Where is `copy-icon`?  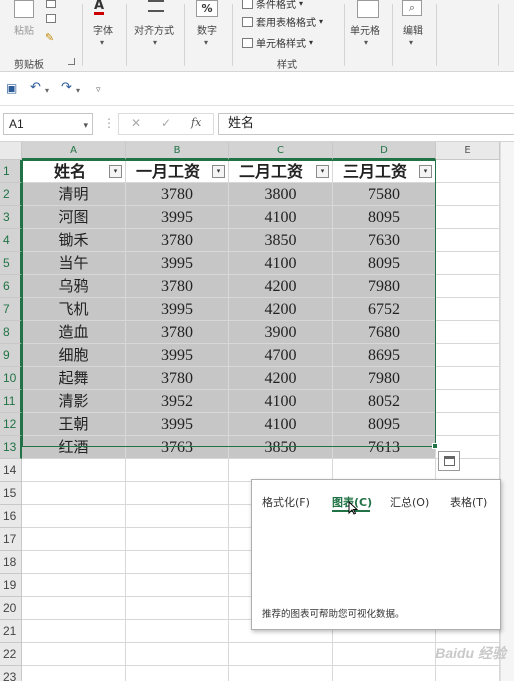
copy-icon is located at coordinates (51, 18).